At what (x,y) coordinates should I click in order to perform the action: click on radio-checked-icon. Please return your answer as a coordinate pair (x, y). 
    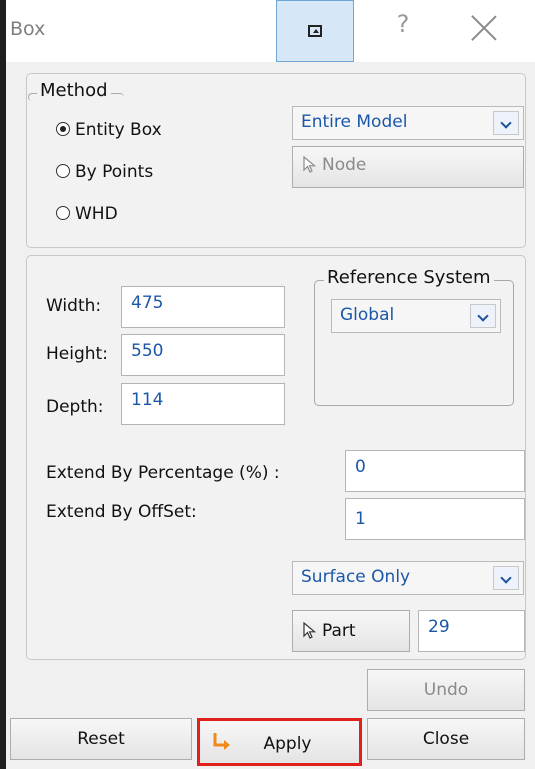
    Looking at the image, I should click on (63, 129).